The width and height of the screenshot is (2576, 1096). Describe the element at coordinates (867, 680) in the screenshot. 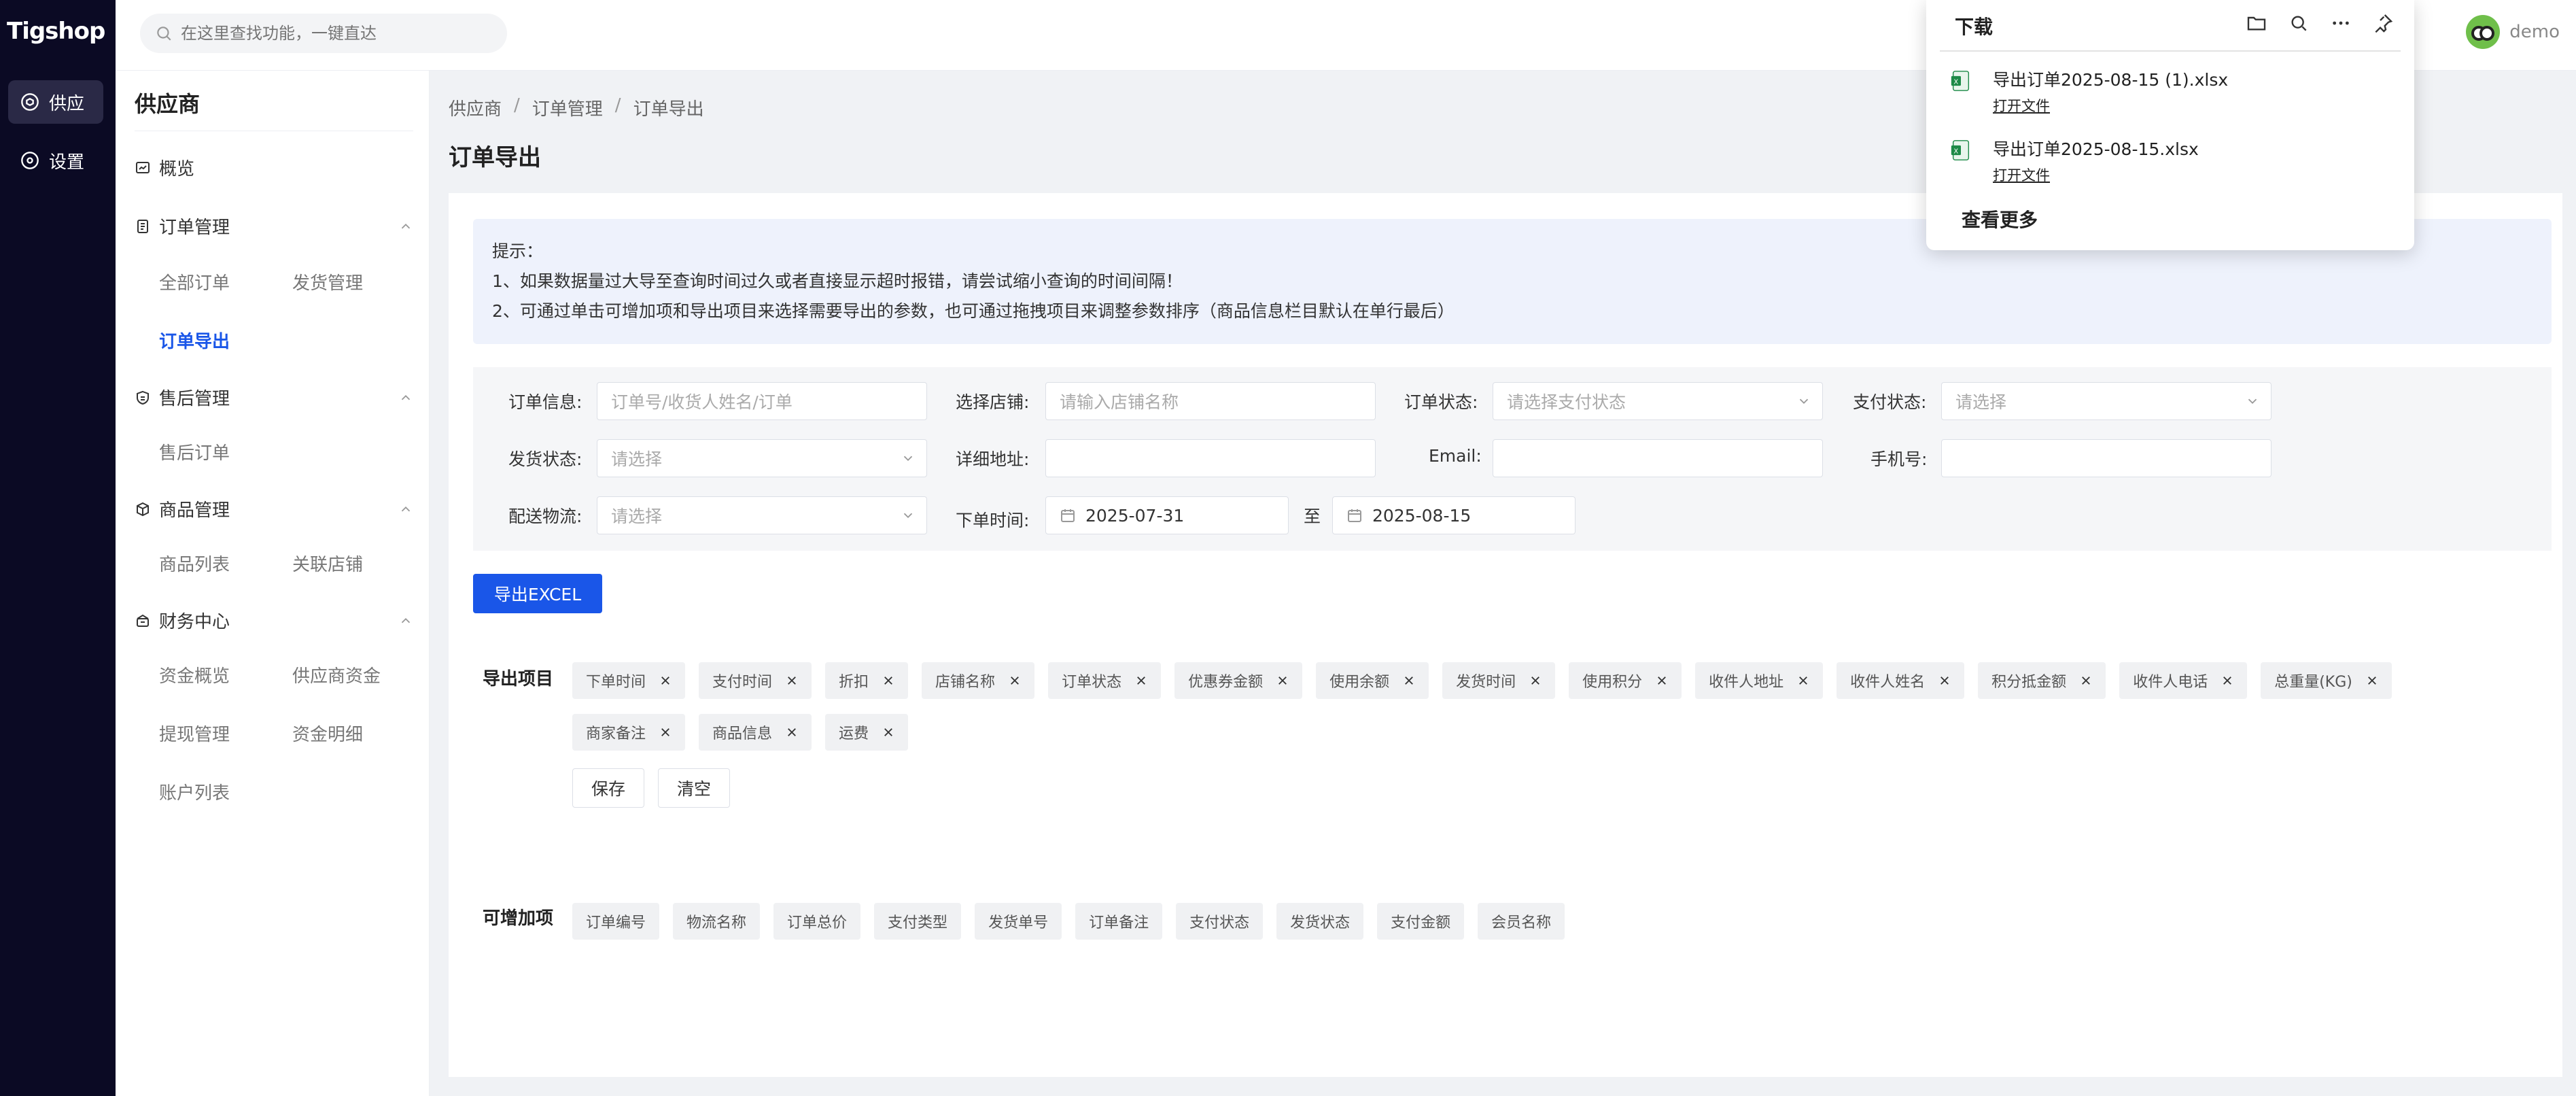

I see `export-tag: 折扣` at that location.